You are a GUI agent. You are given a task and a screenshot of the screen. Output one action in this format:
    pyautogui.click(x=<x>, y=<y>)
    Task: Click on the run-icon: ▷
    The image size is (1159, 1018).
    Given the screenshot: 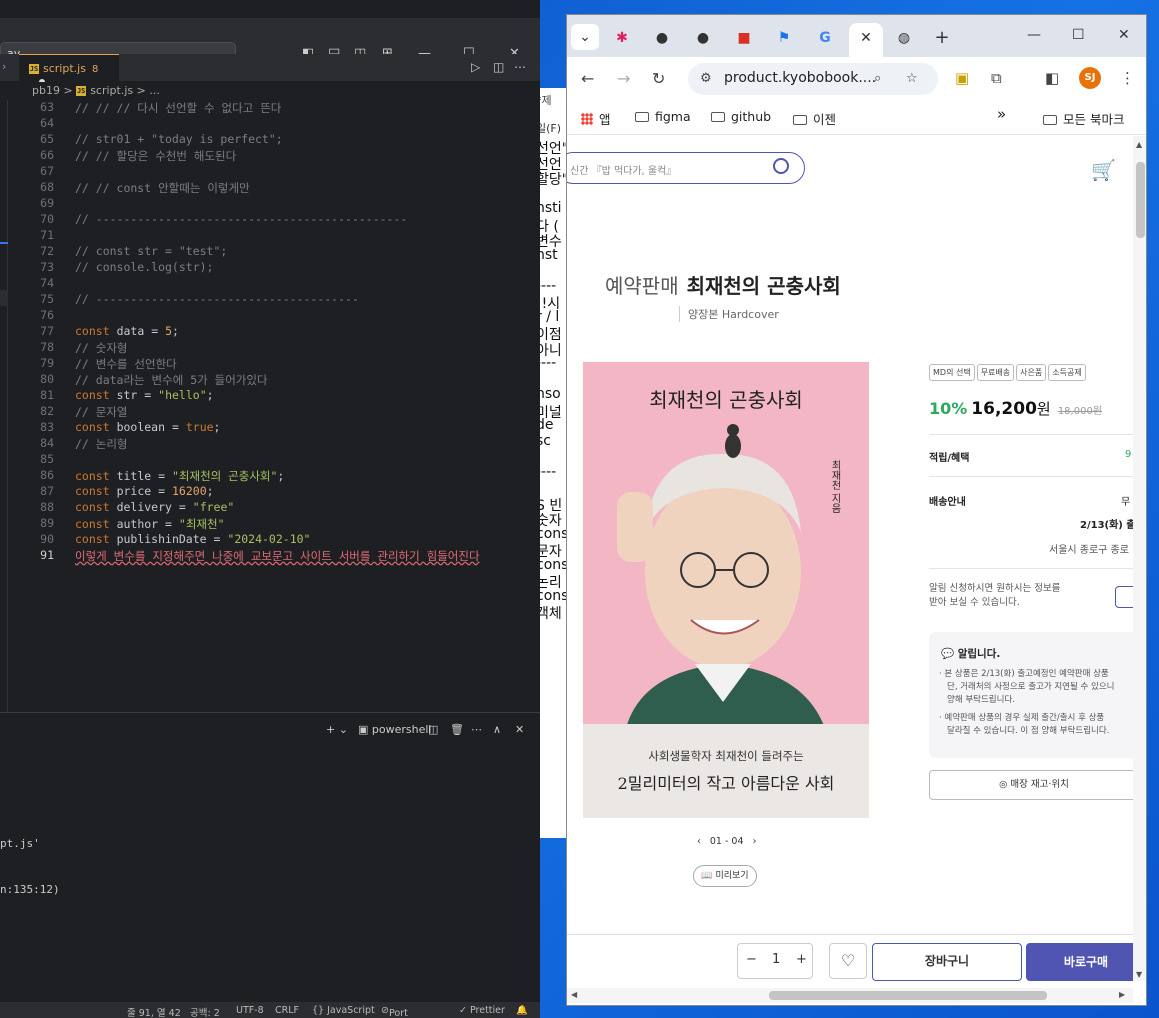 What is the action you would take?
    pyautogui.click(x=475, y=67)
    